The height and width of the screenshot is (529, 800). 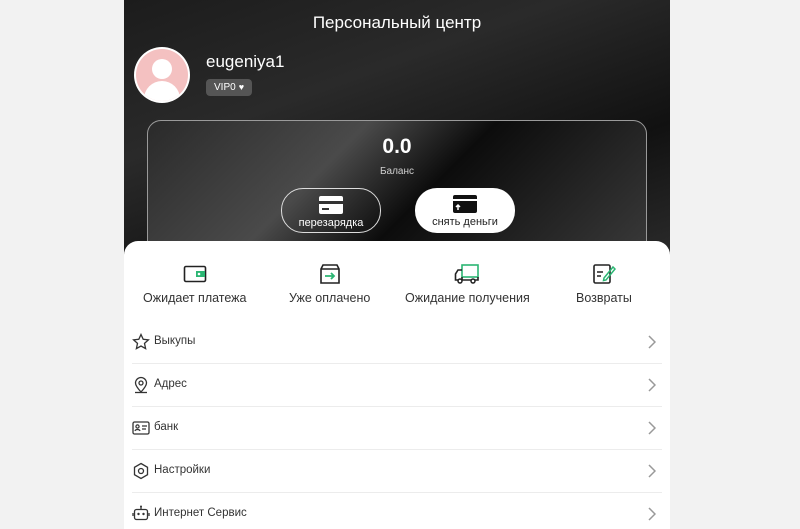 What do you see at coordinates (200, 513) in the screenshot?
I see `menu-item-label: Интернет Сервис` at bounding box center [200, 513].